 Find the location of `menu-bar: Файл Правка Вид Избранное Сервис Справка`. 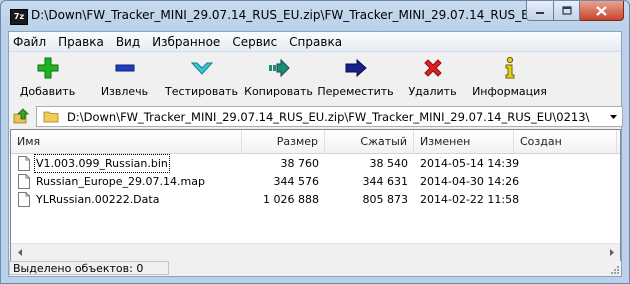

menu-bar: Файл Правка Вид Избранное Сервис Справка is located at coordinates (315, 42).